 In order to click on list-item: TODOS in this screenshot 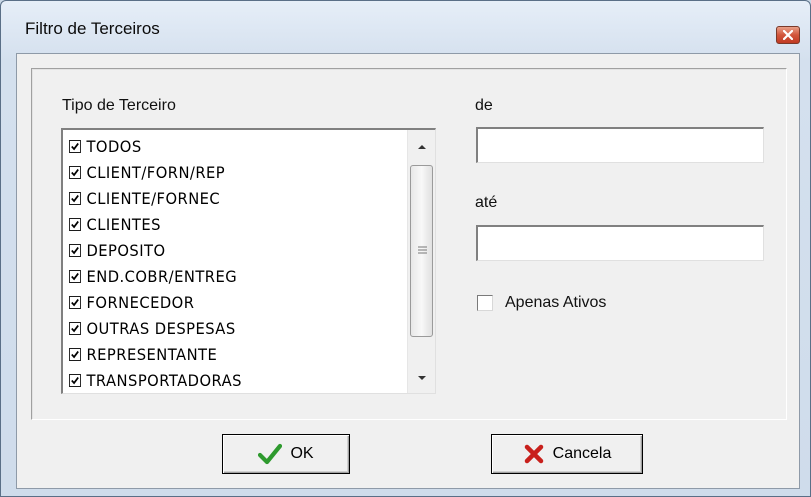, I will do `click(155, 146)`.